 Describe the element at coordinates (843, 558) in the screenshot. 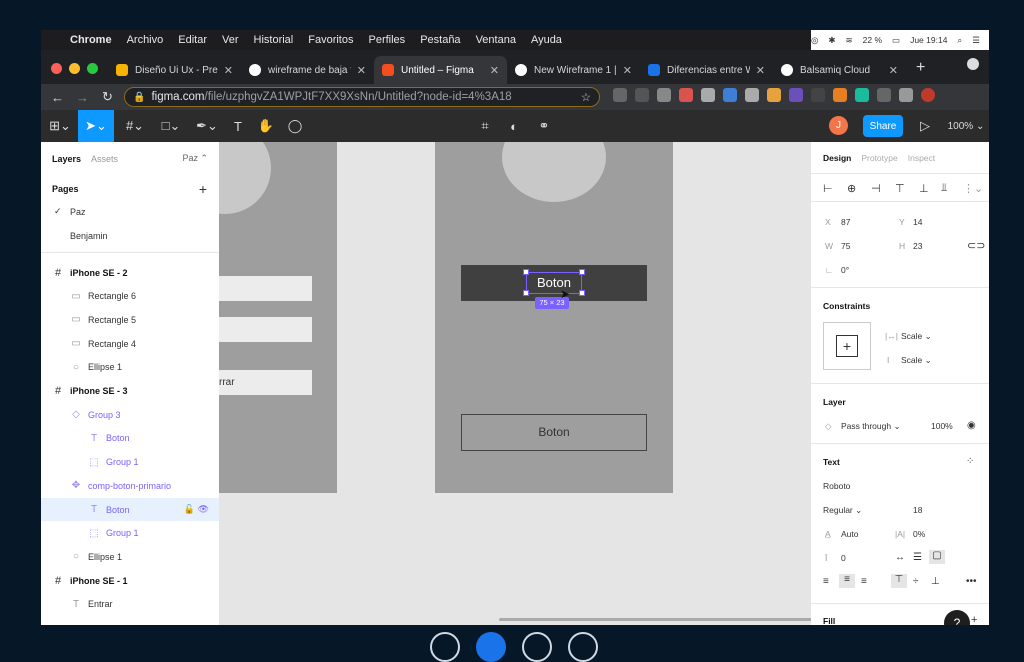

I see `paragraph-spacing-field: 0` at that location.